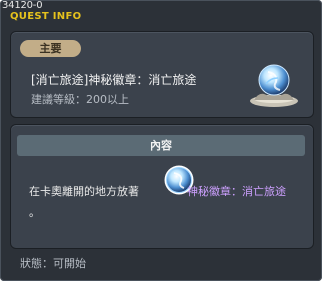  Describe the element at coordinates (80, 99) in the screenshot. I see `level-requirement: 建議等級：200以上` at that location.